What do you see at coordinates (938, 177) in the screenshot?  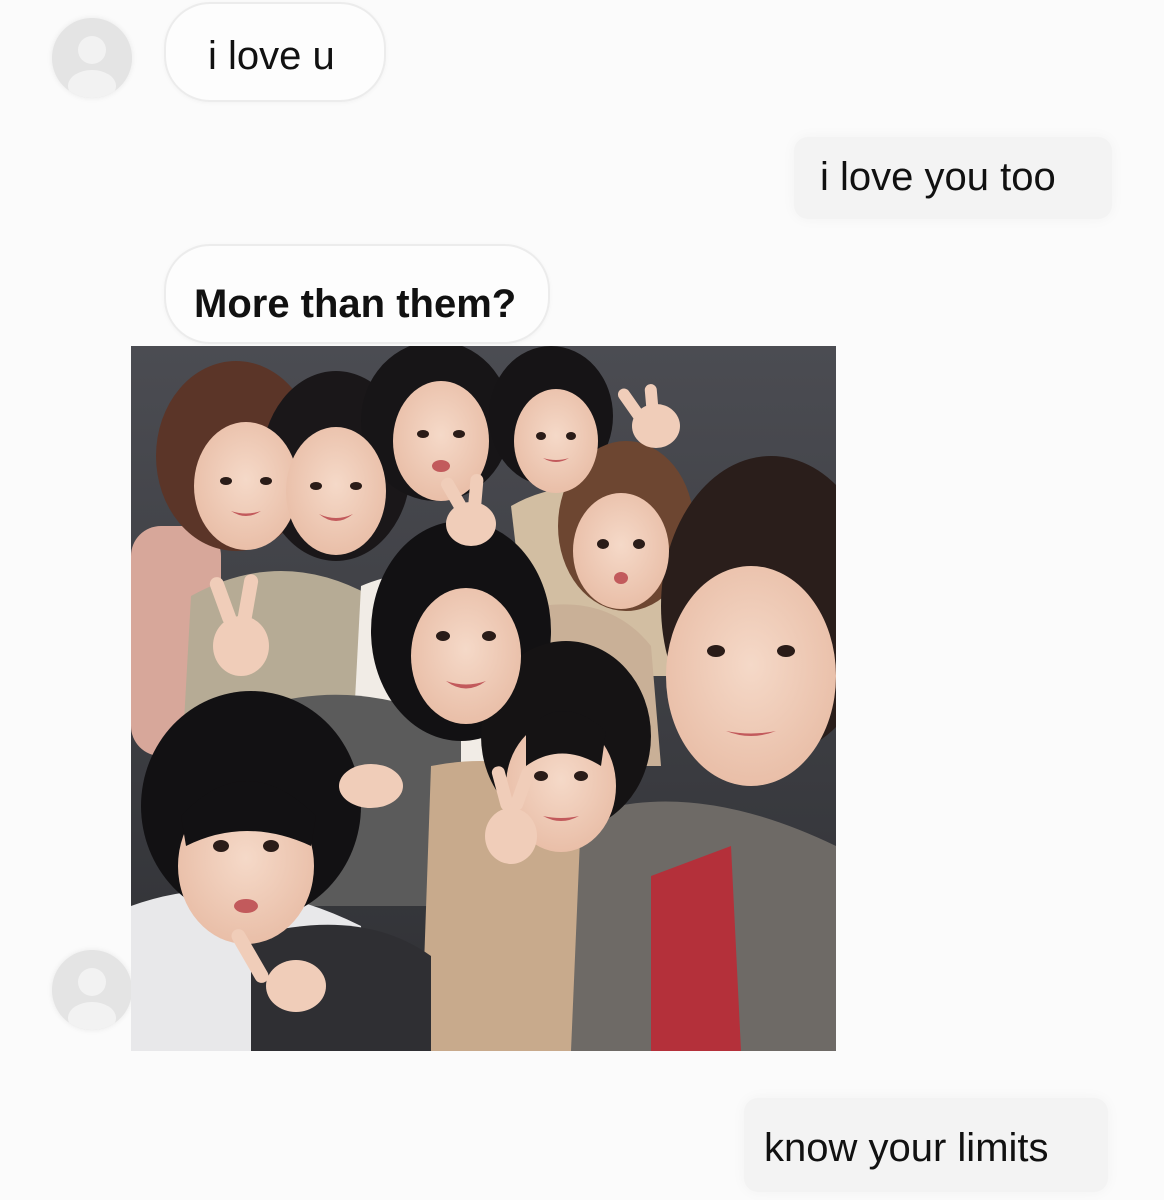 I see `message-text: i love you too` at bounding box center [938, 177].